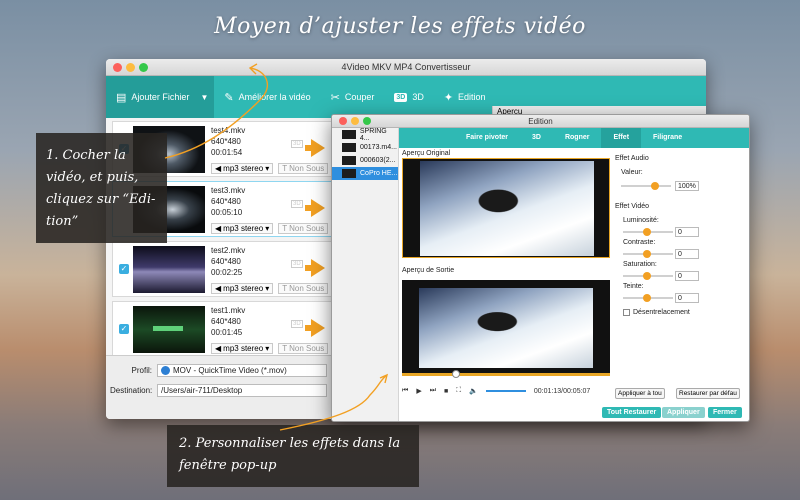 Image resolution: width=800 pixels, height=500 pixels. I want to click on add-file-button: ▤ Ajouter Fichier ▼, so click(160, 97).